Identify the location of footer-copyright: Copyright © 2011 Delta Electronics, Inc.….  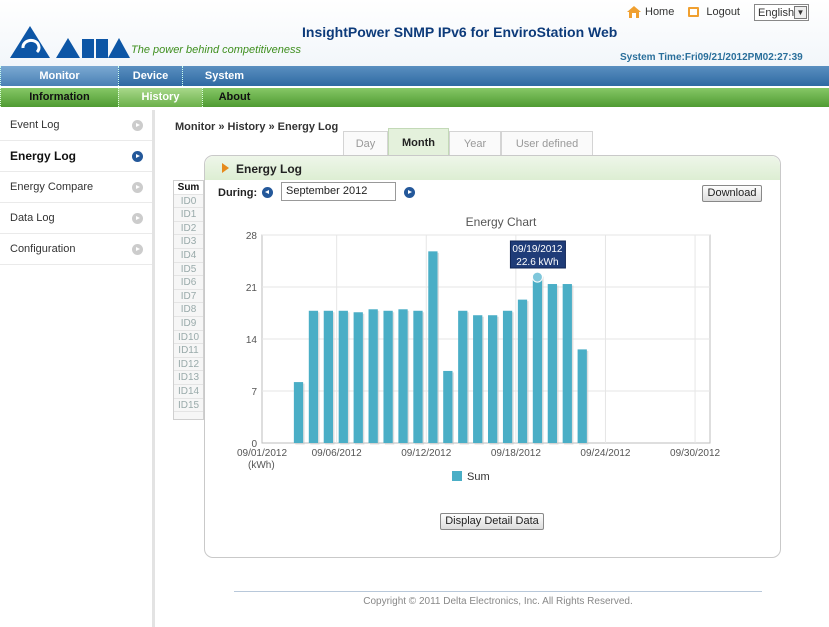
(498, 601).